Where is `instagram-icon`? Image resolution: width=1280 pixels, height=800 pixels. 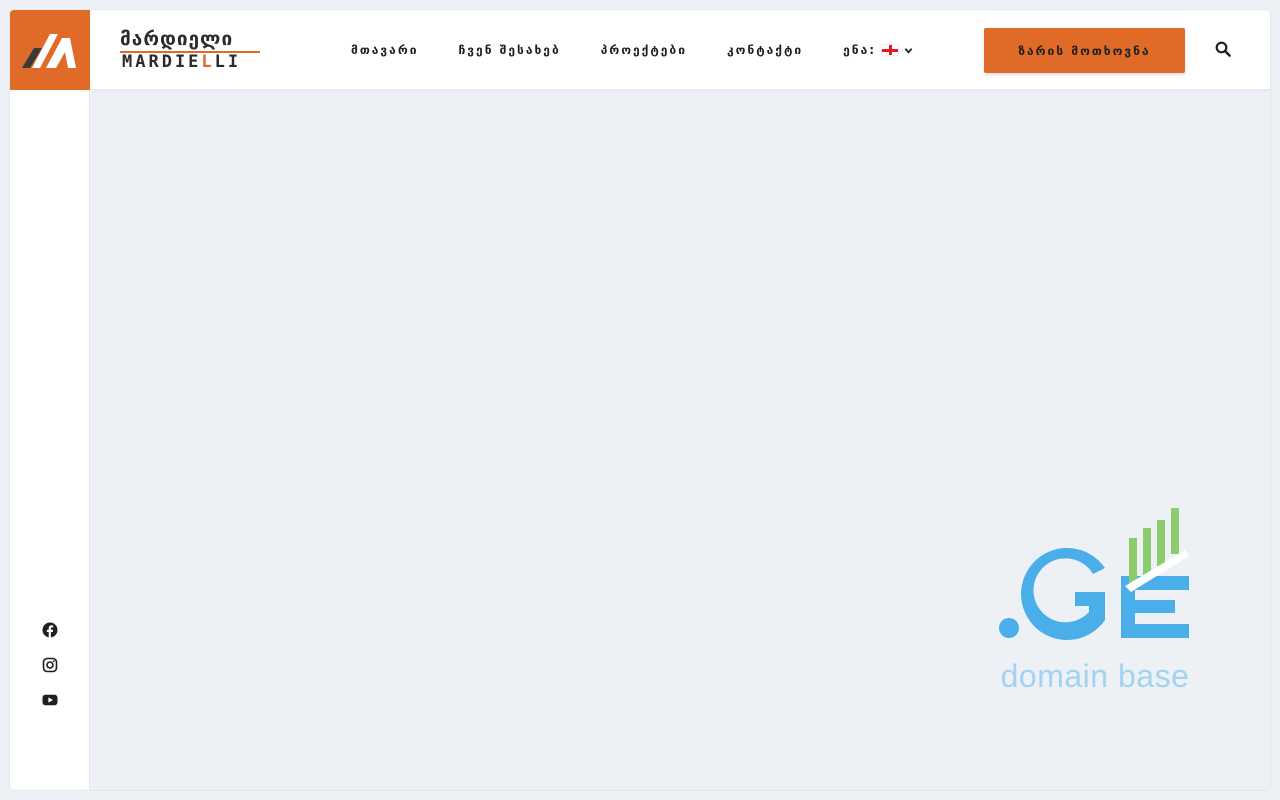
instagram-icon is located at coordinates (50, 665).